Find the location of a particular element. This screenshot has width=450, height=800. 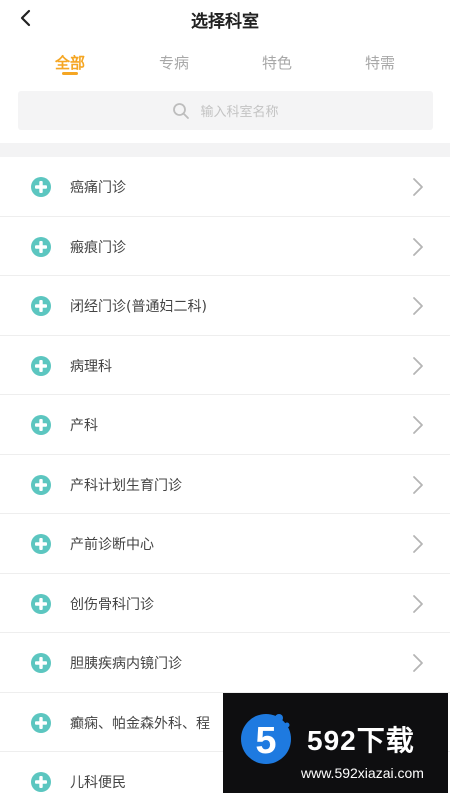

watermark-brand: 592下载 is located at coordinates (361, 740).